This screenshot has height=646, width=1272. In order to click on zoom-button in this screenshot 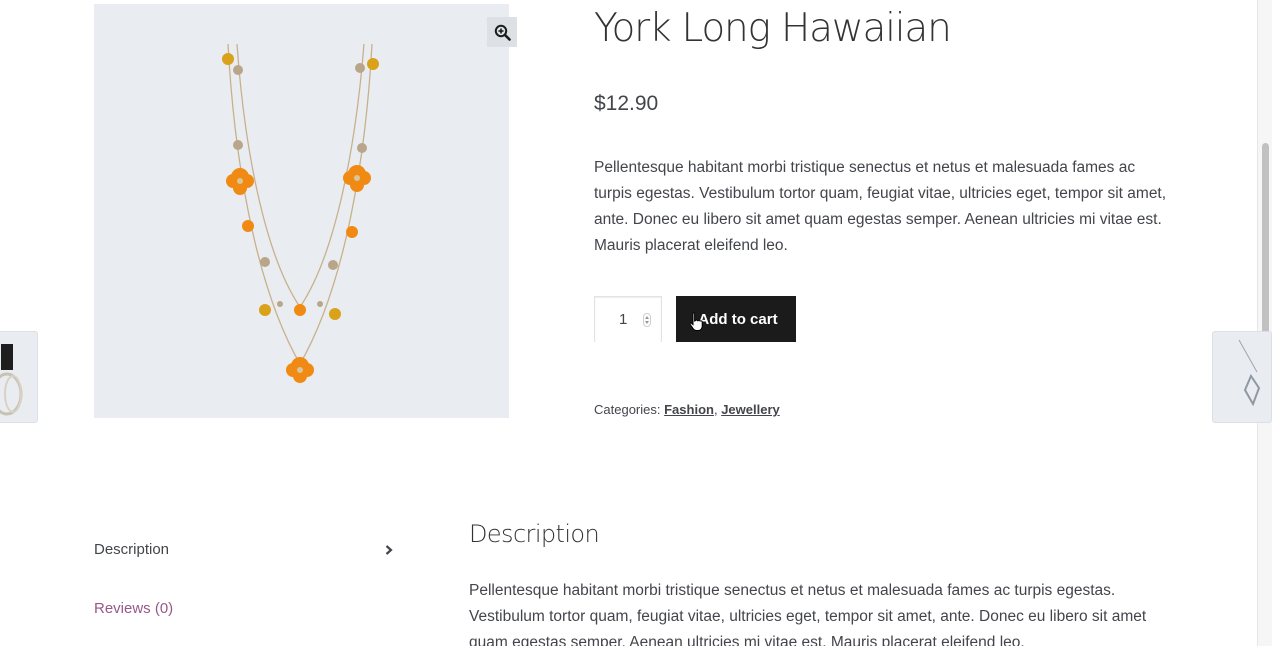, I will do `click(502, 32)`.